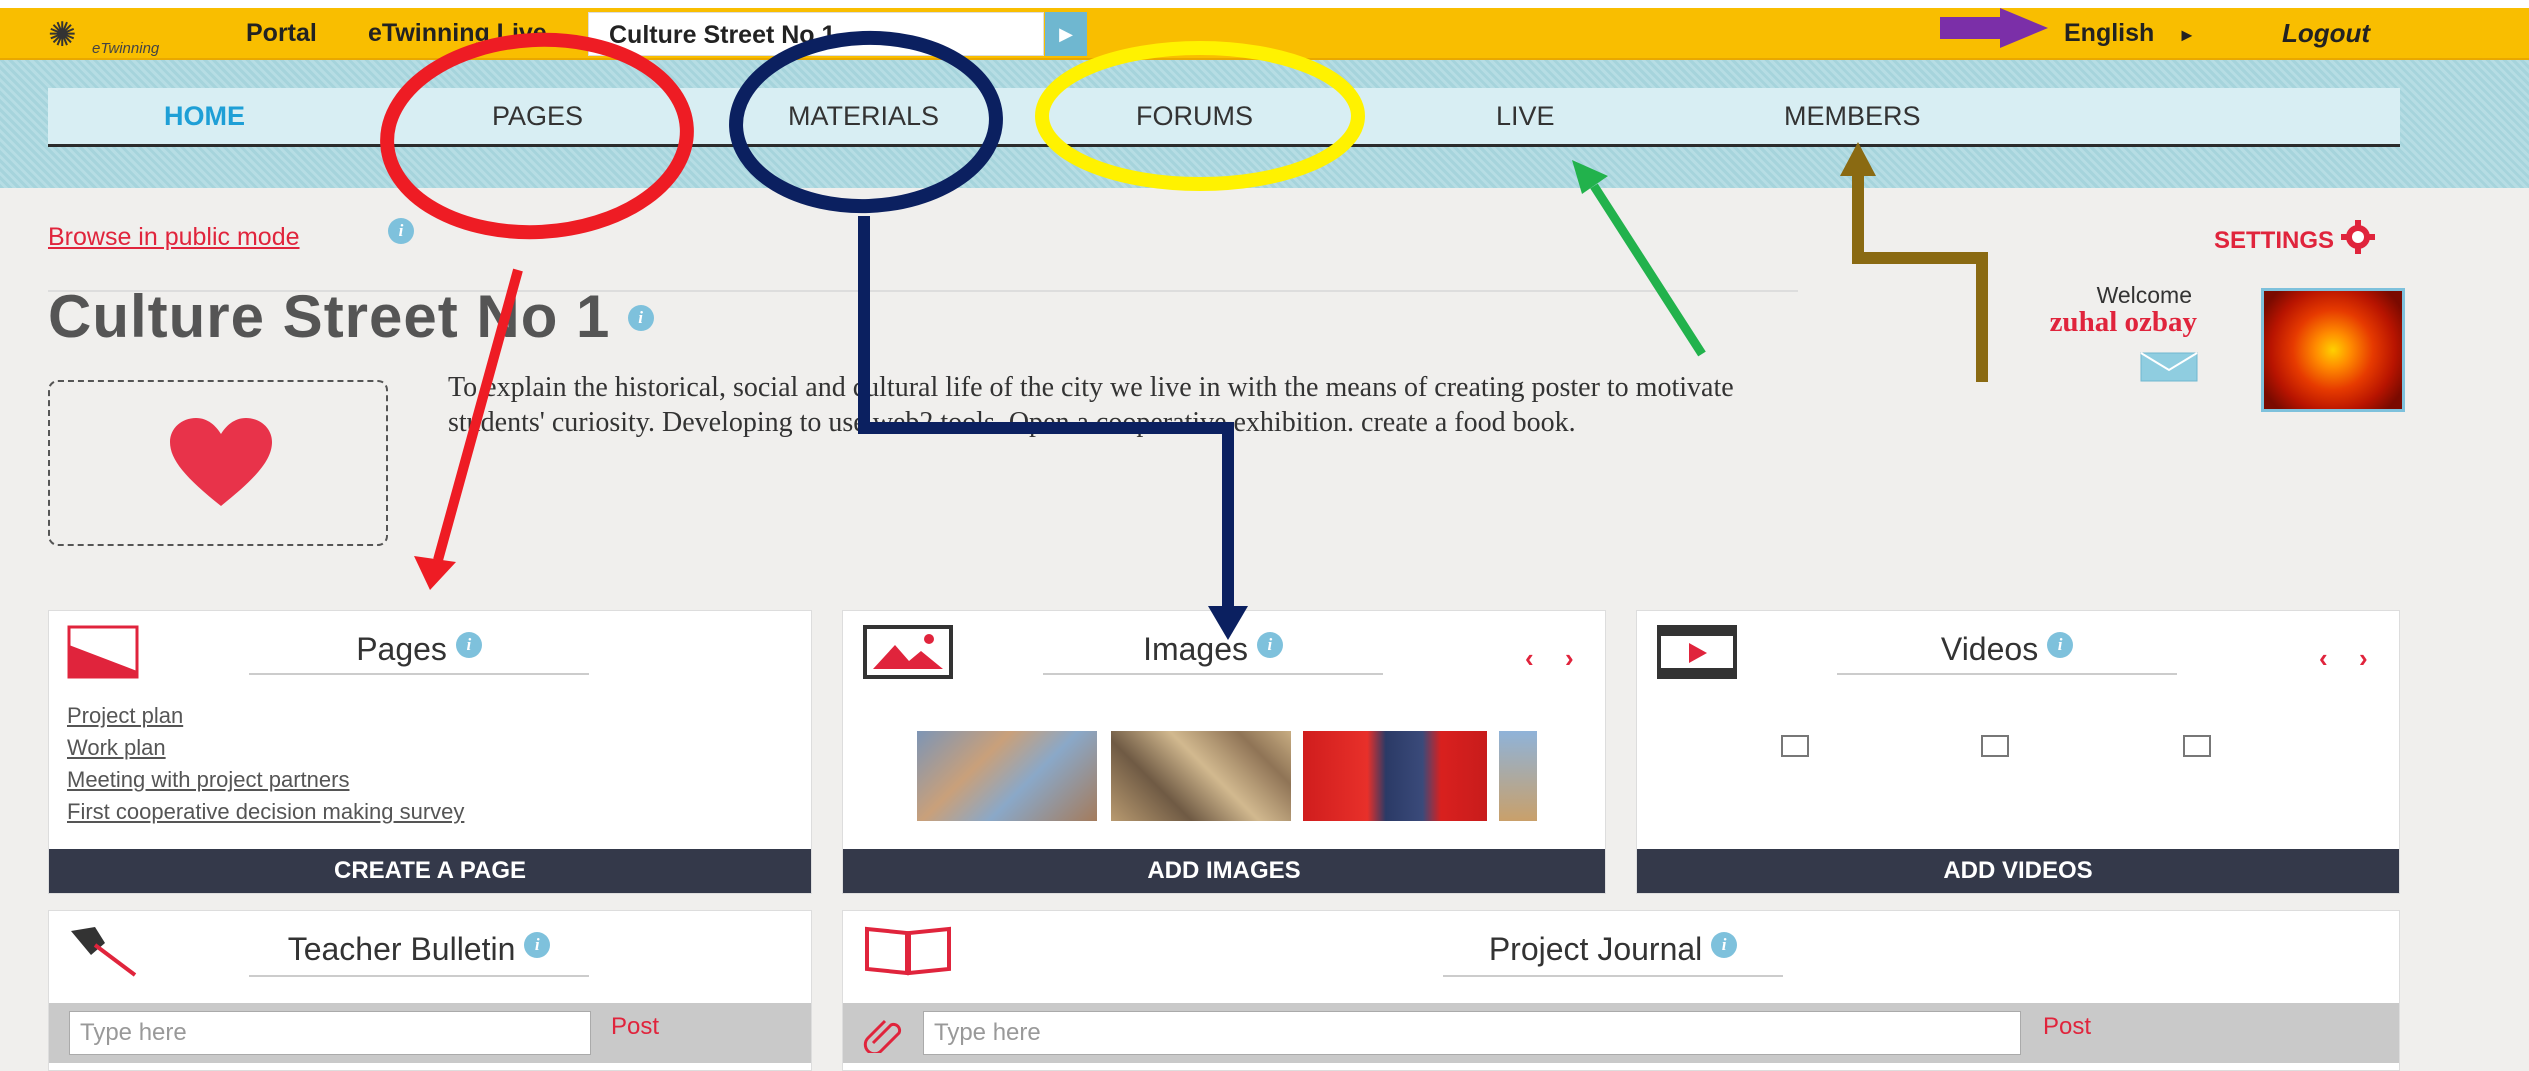 Image resolution: width=2529 pixels, height=1071 pixels. Describe the element at coordinates (1914, 262) in the screenshot. I see `brown-arrow-annotation` at that location.